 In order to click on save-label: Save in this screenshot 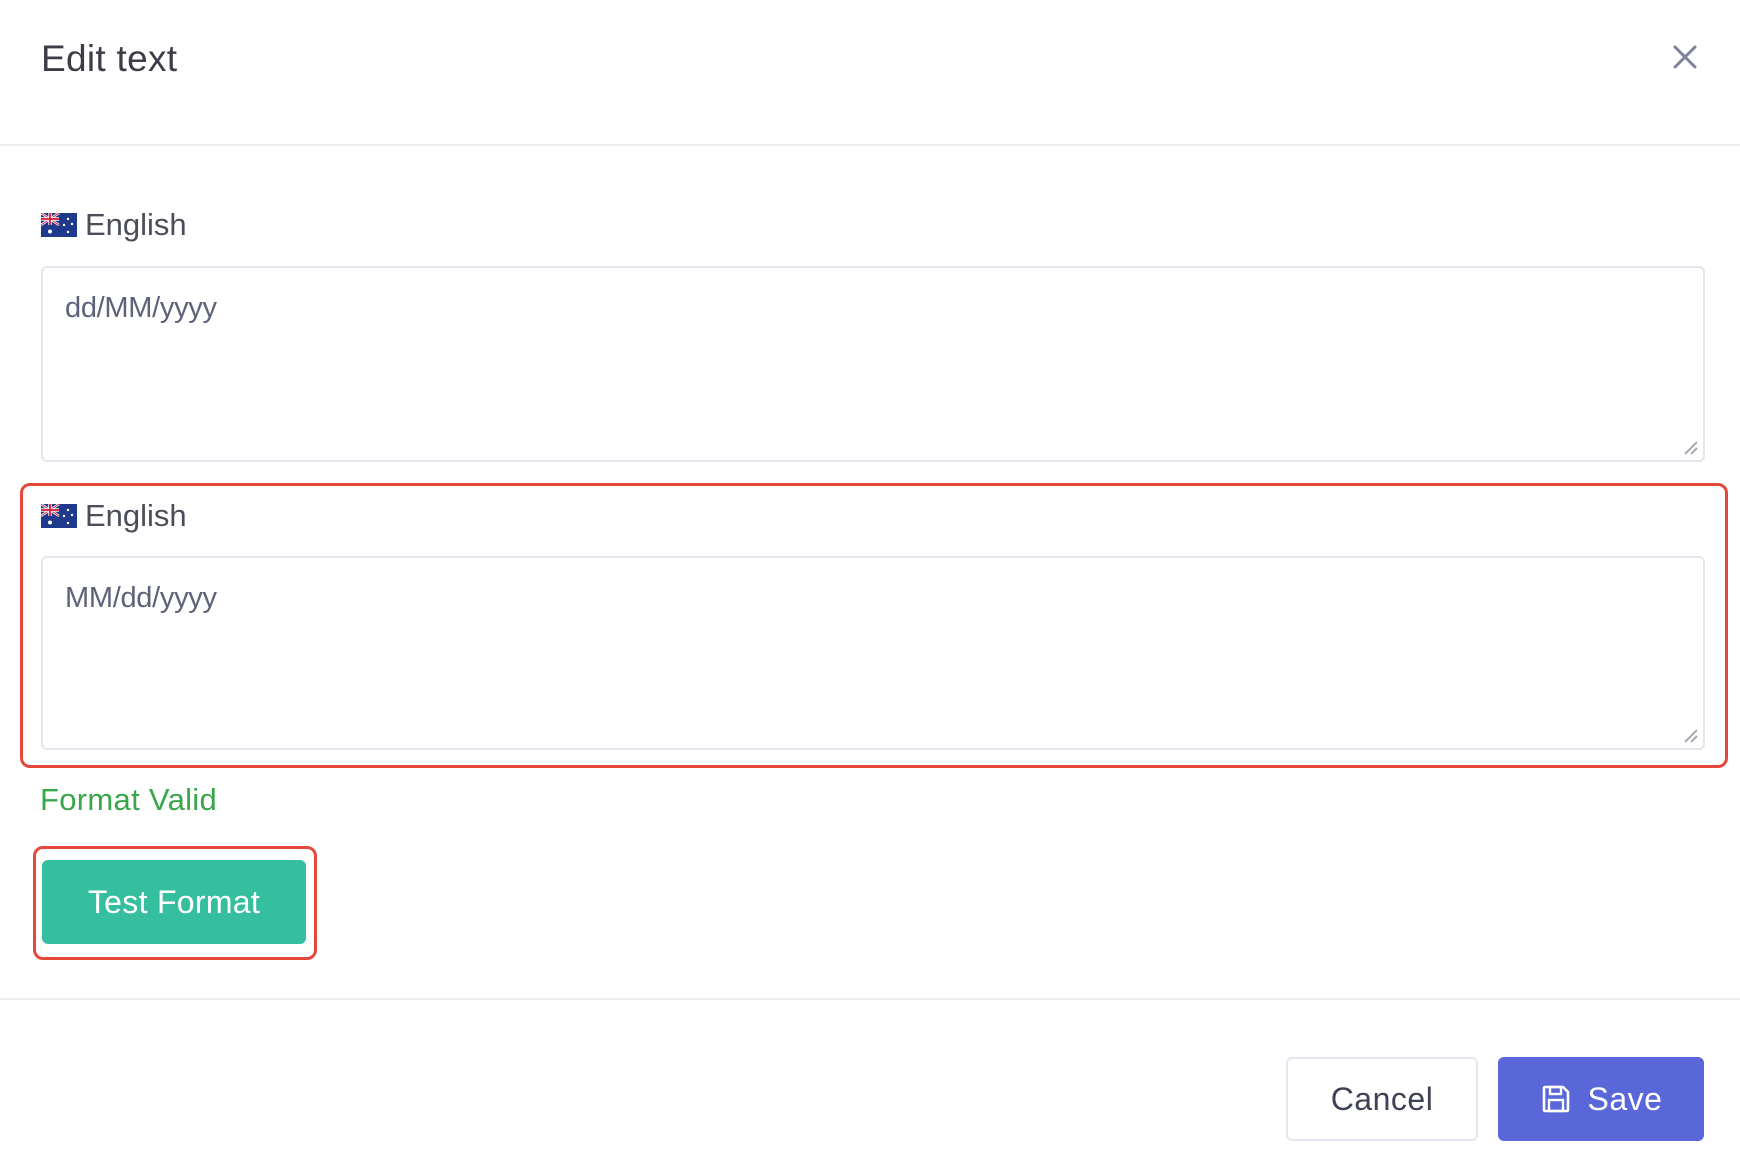, I will do `click(1625, 1098)`.